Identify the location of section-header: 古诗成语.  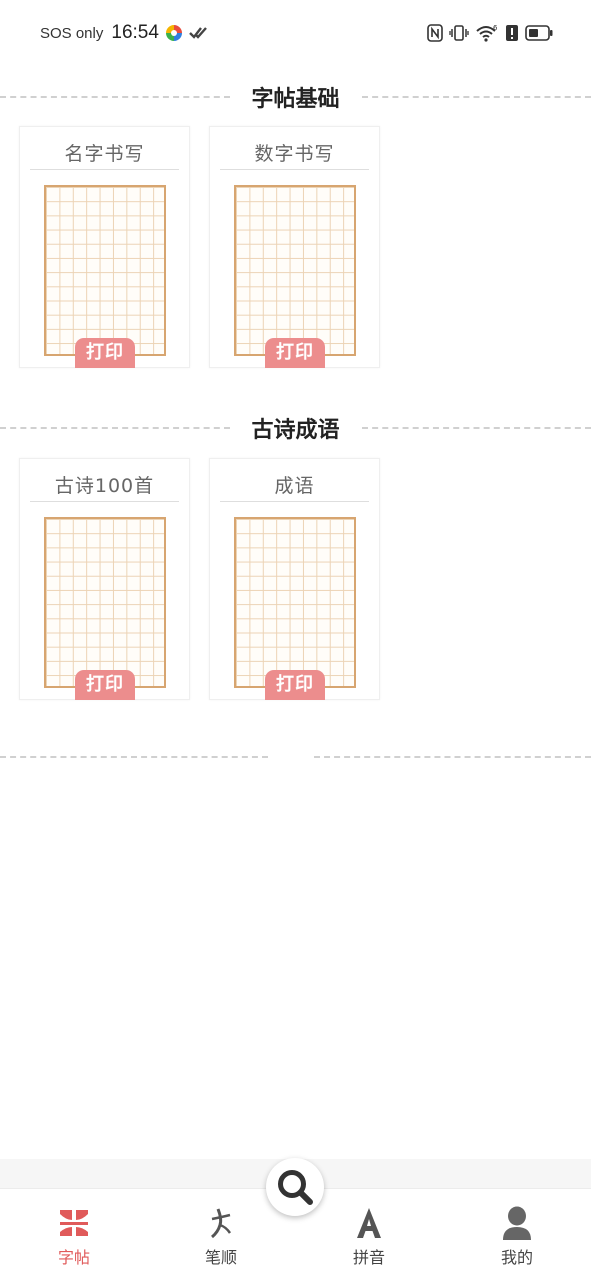
(295, 428).